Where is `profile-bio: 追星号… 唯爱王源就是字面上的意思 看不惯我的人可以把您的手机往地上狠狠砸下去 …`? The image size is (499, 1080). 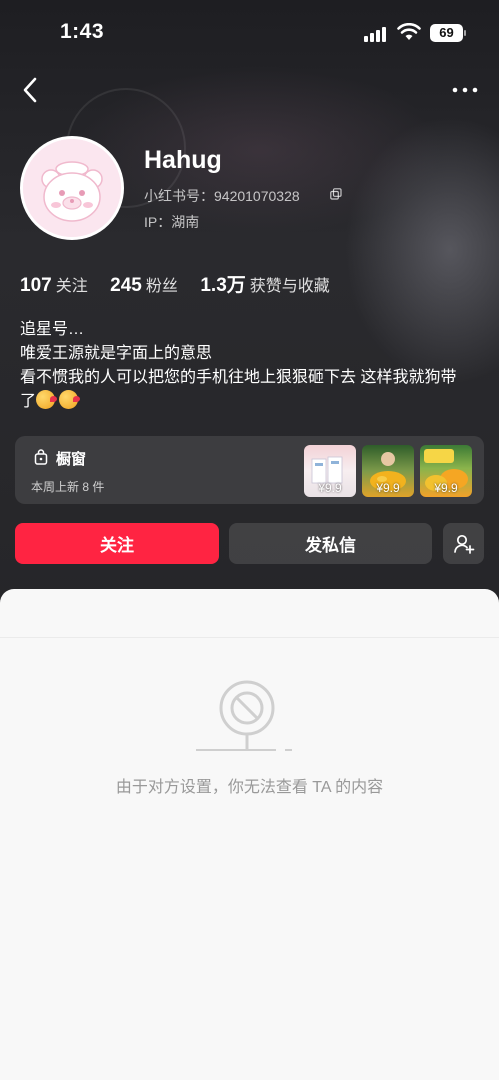
profile-bio: 追星号… 唯爱王源就是字面上的意思 看不惯我的人可以把您的手机往地上狠狠砸下去 … is located at coordinates (255, 366).